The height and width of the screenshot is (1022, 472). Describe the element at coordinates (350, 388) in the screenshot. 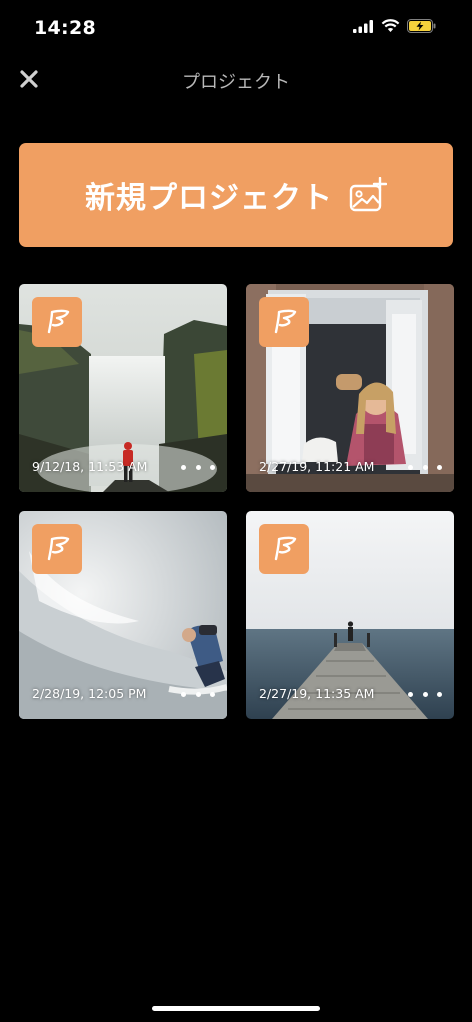

I see `project-card-2: 2/27/19, 11:21 AM` at that location.